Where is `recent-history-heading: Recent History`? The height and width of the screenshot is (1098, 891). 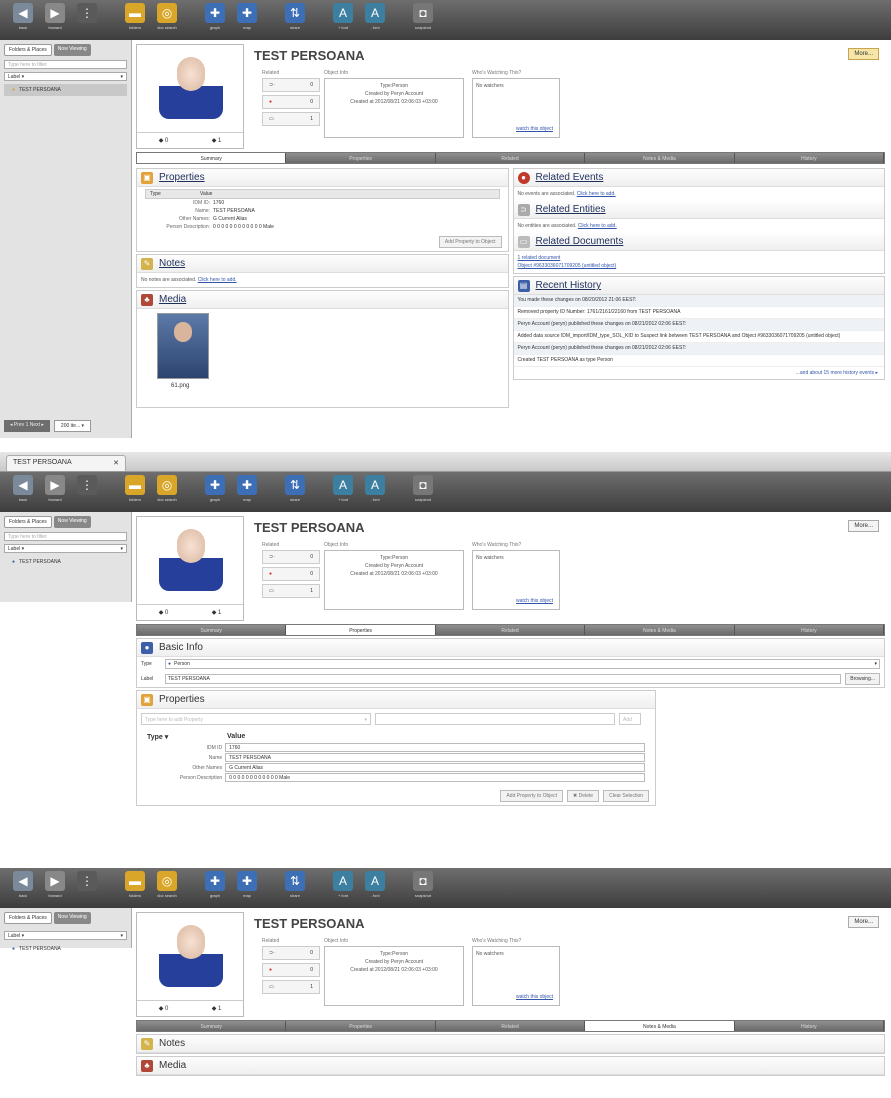 recent-history-heading: Recent History is located at coordinates (569, 285).